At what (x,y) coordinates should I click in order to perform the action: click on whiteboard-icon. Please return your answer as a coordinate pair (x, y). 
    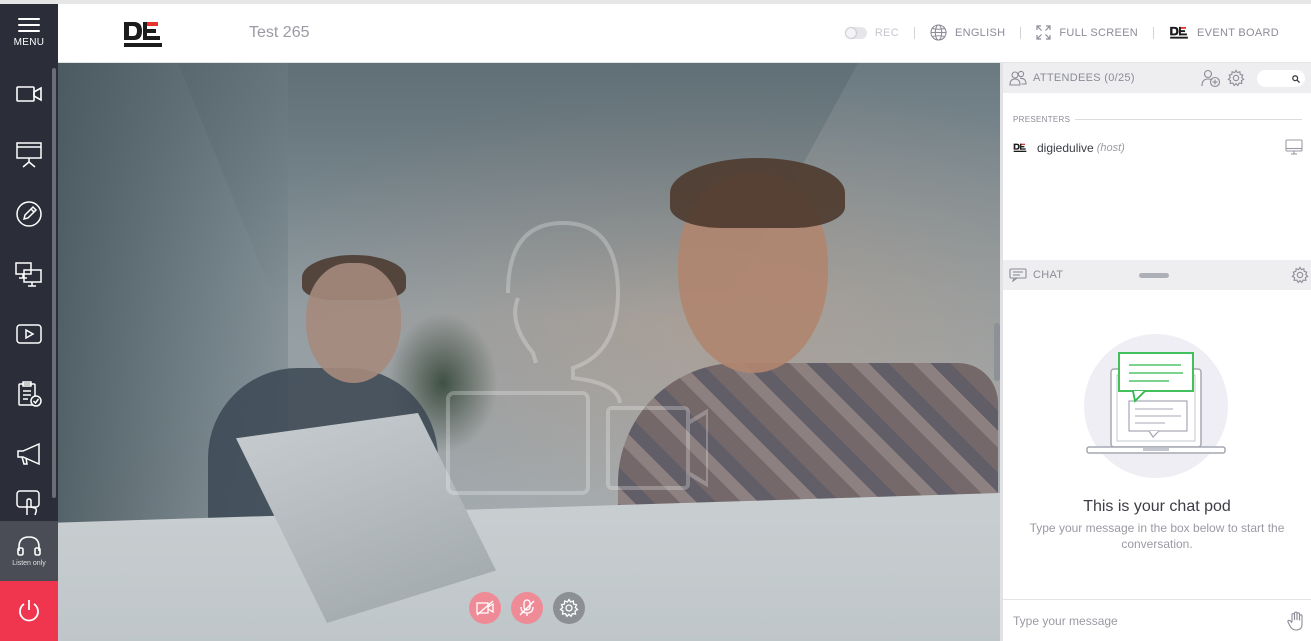
    Looking at the image, I should click on (29, 214).